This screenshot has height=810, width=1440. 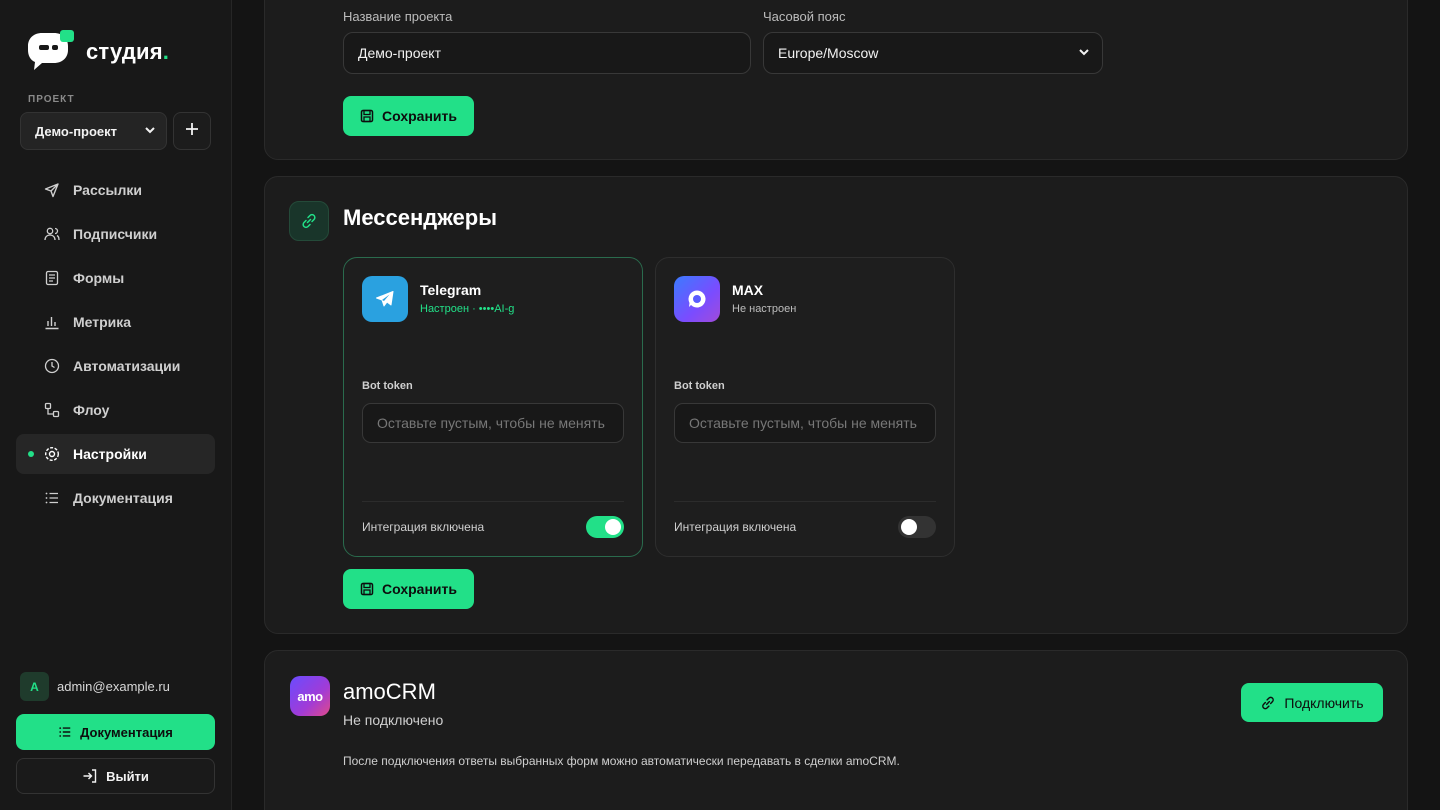 I want to click on sidebar-item-docs: Документация, so click(x=115, y=498).